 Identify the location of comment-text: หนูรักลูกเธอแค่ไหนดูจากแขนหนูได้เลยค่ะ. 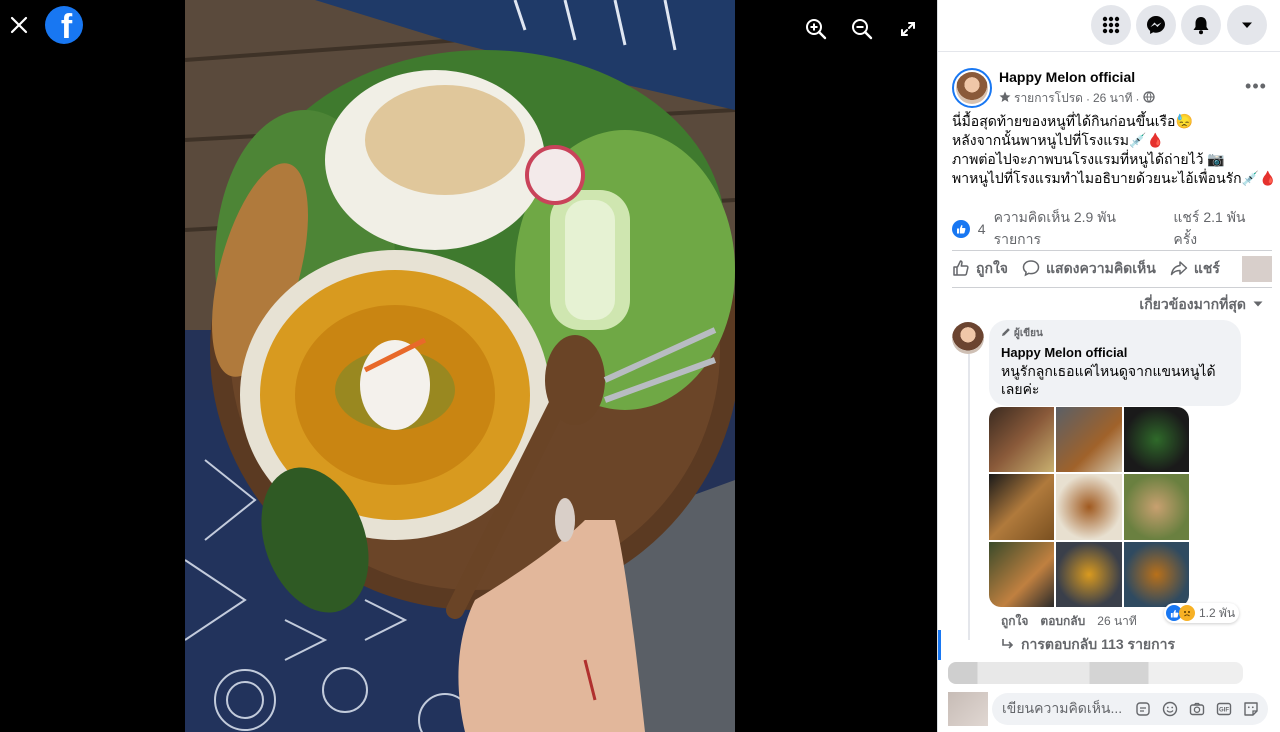
(1108, 380).